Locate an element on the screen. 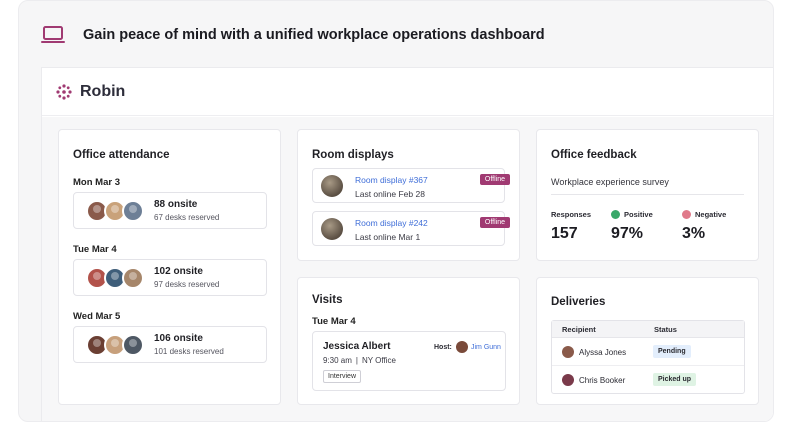 Image resolution: width=800 pixels, height=426 pixels. onsite-count: 106 onsite is located at coordinates (178, 338).